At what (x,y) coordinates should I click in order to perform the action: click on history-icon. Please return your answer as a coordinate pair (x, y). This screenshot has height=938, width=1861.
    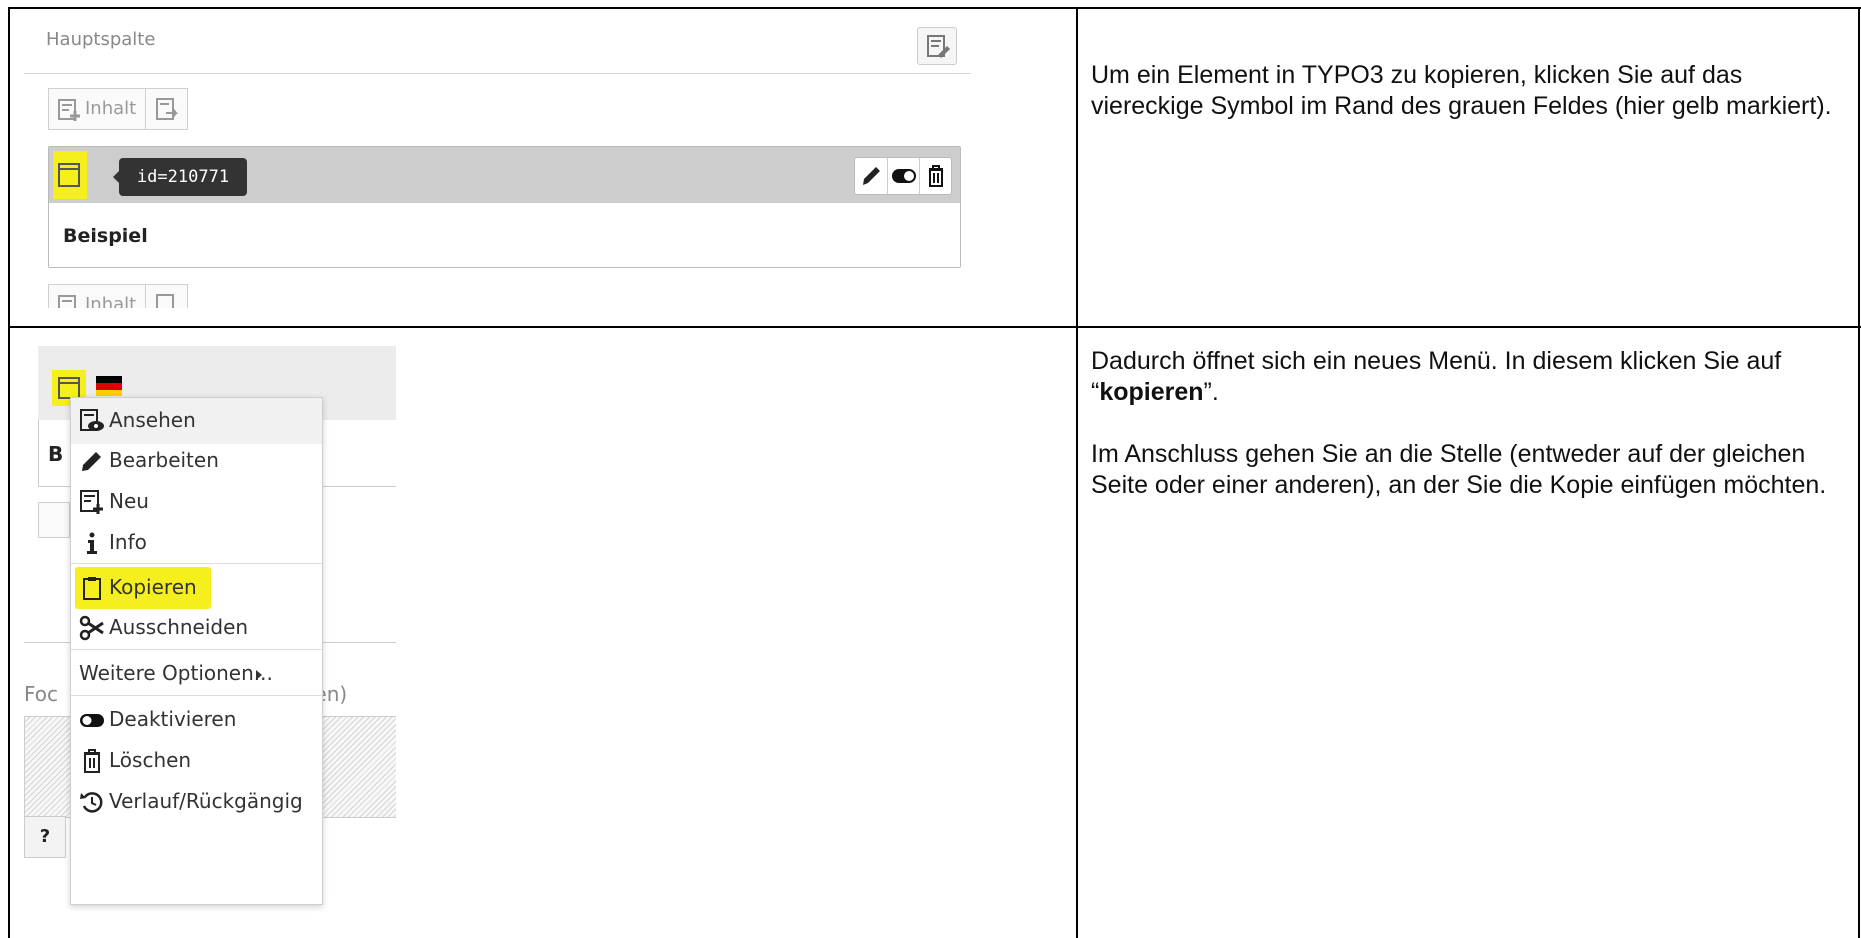
    Looking at the image, I should click on (91, 802).